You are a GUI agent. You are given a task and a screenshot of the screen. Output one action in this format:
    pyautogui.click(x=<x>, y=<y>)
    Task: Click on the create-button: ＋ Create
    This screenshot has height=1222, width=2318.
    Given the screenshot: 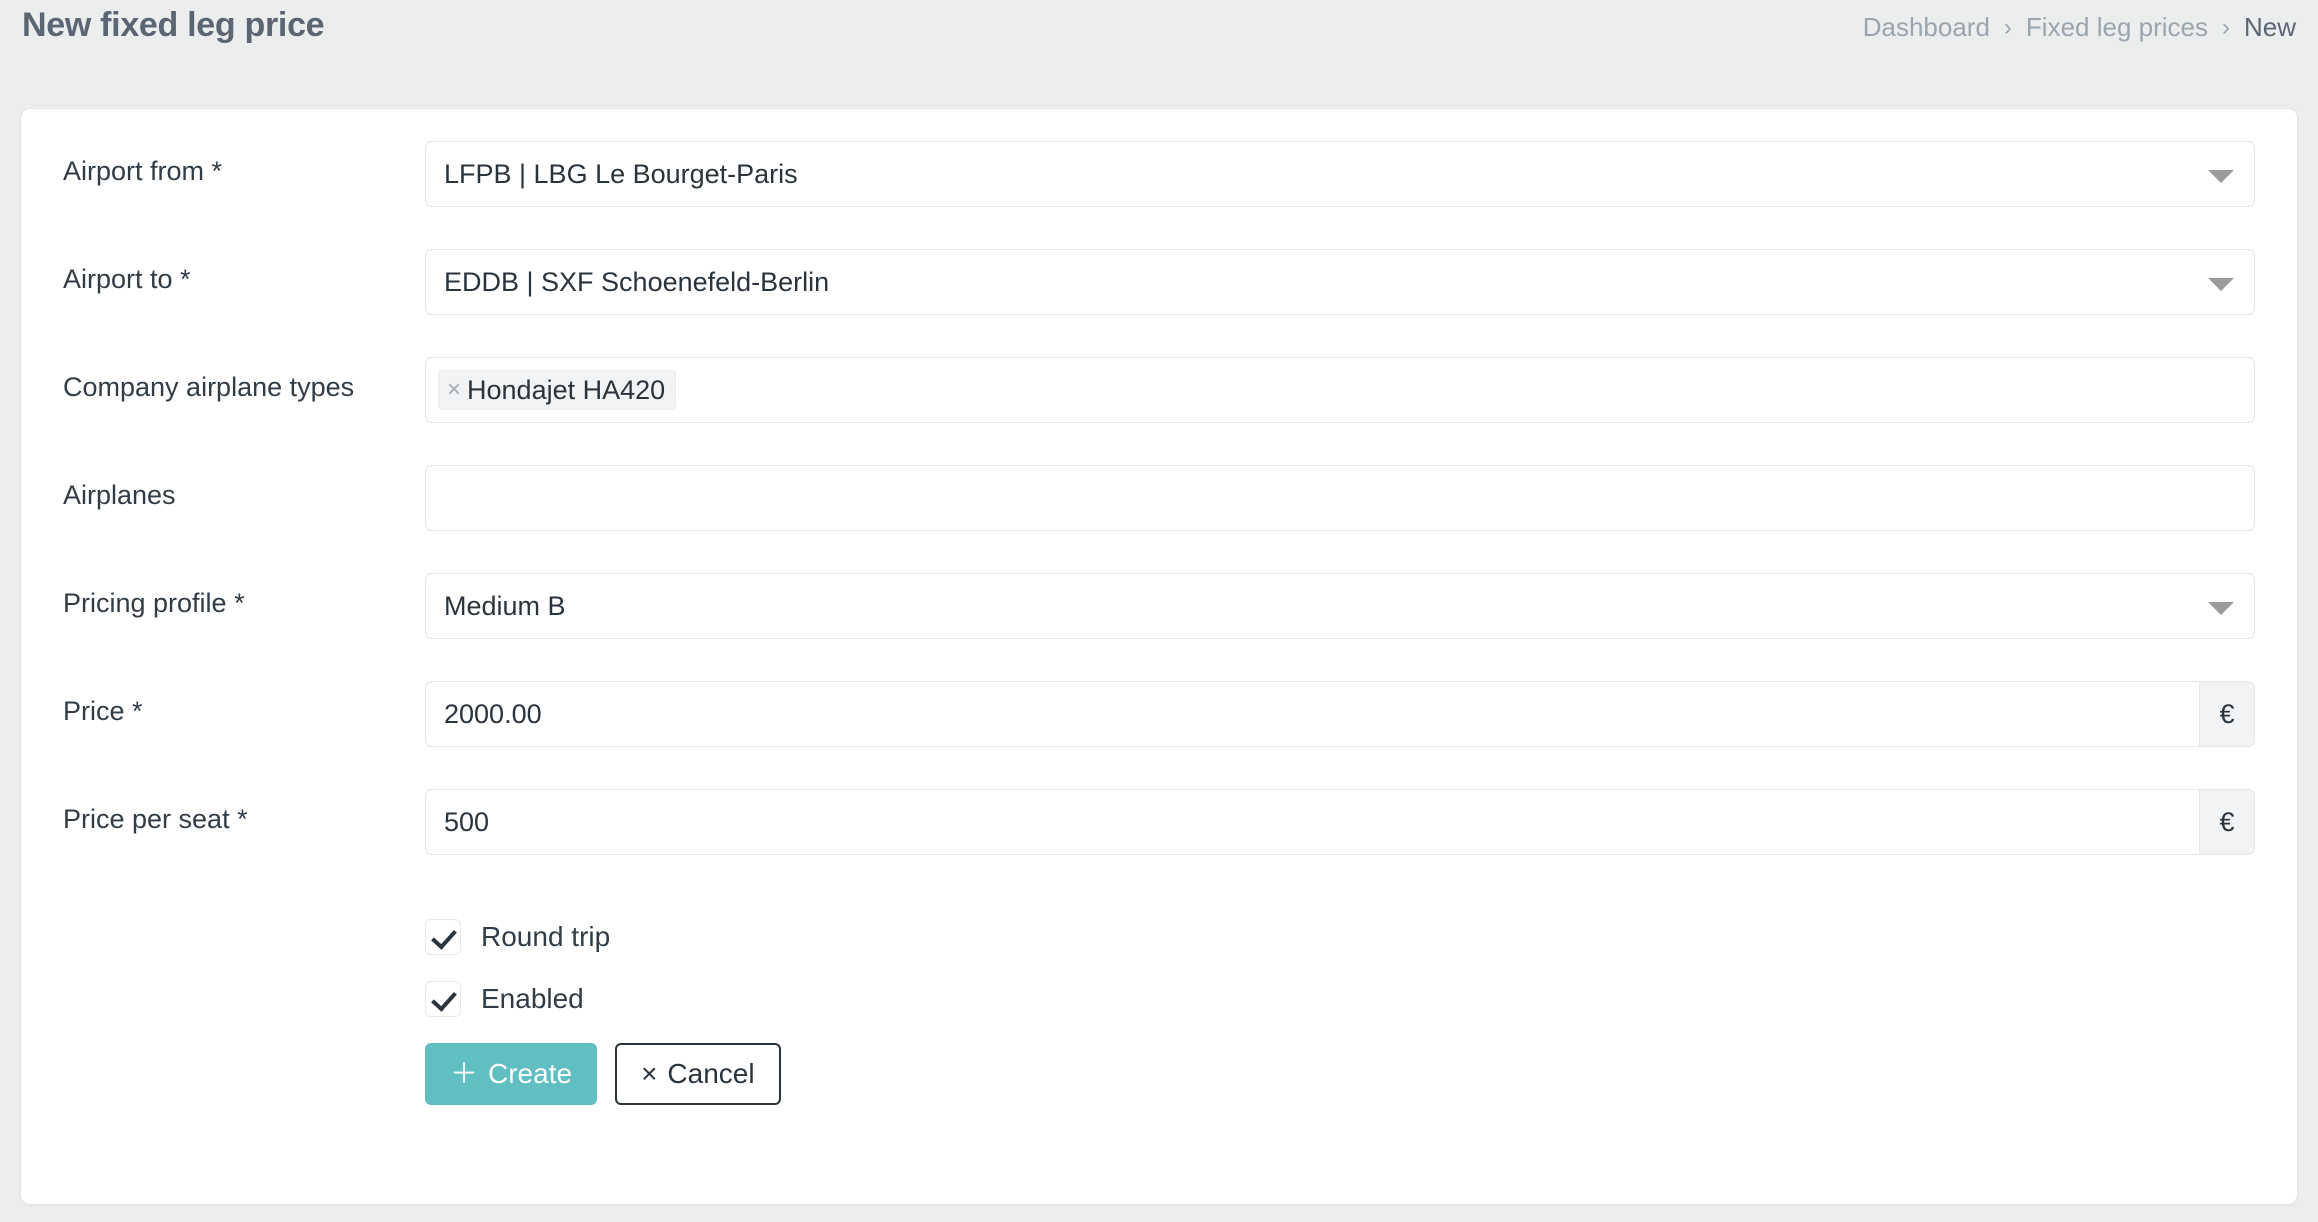 What is the action you would take?
    pyautogui.click(x=511, y=1074)
    